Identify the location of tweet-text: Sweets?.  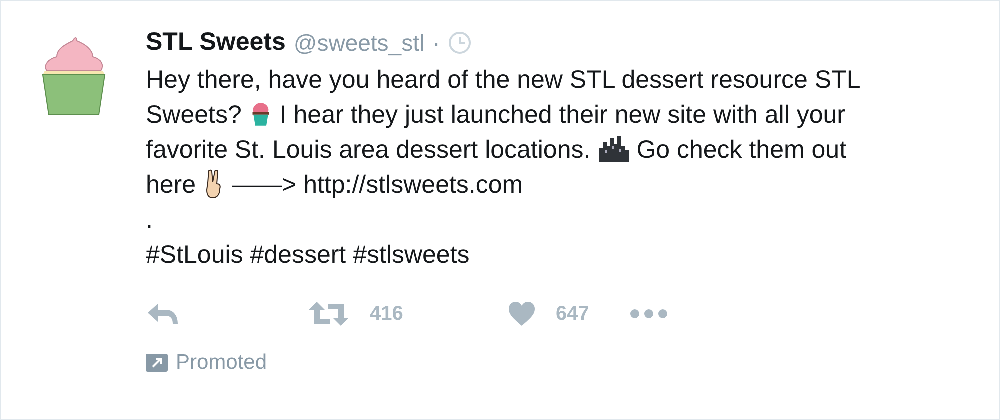
(194, 115).